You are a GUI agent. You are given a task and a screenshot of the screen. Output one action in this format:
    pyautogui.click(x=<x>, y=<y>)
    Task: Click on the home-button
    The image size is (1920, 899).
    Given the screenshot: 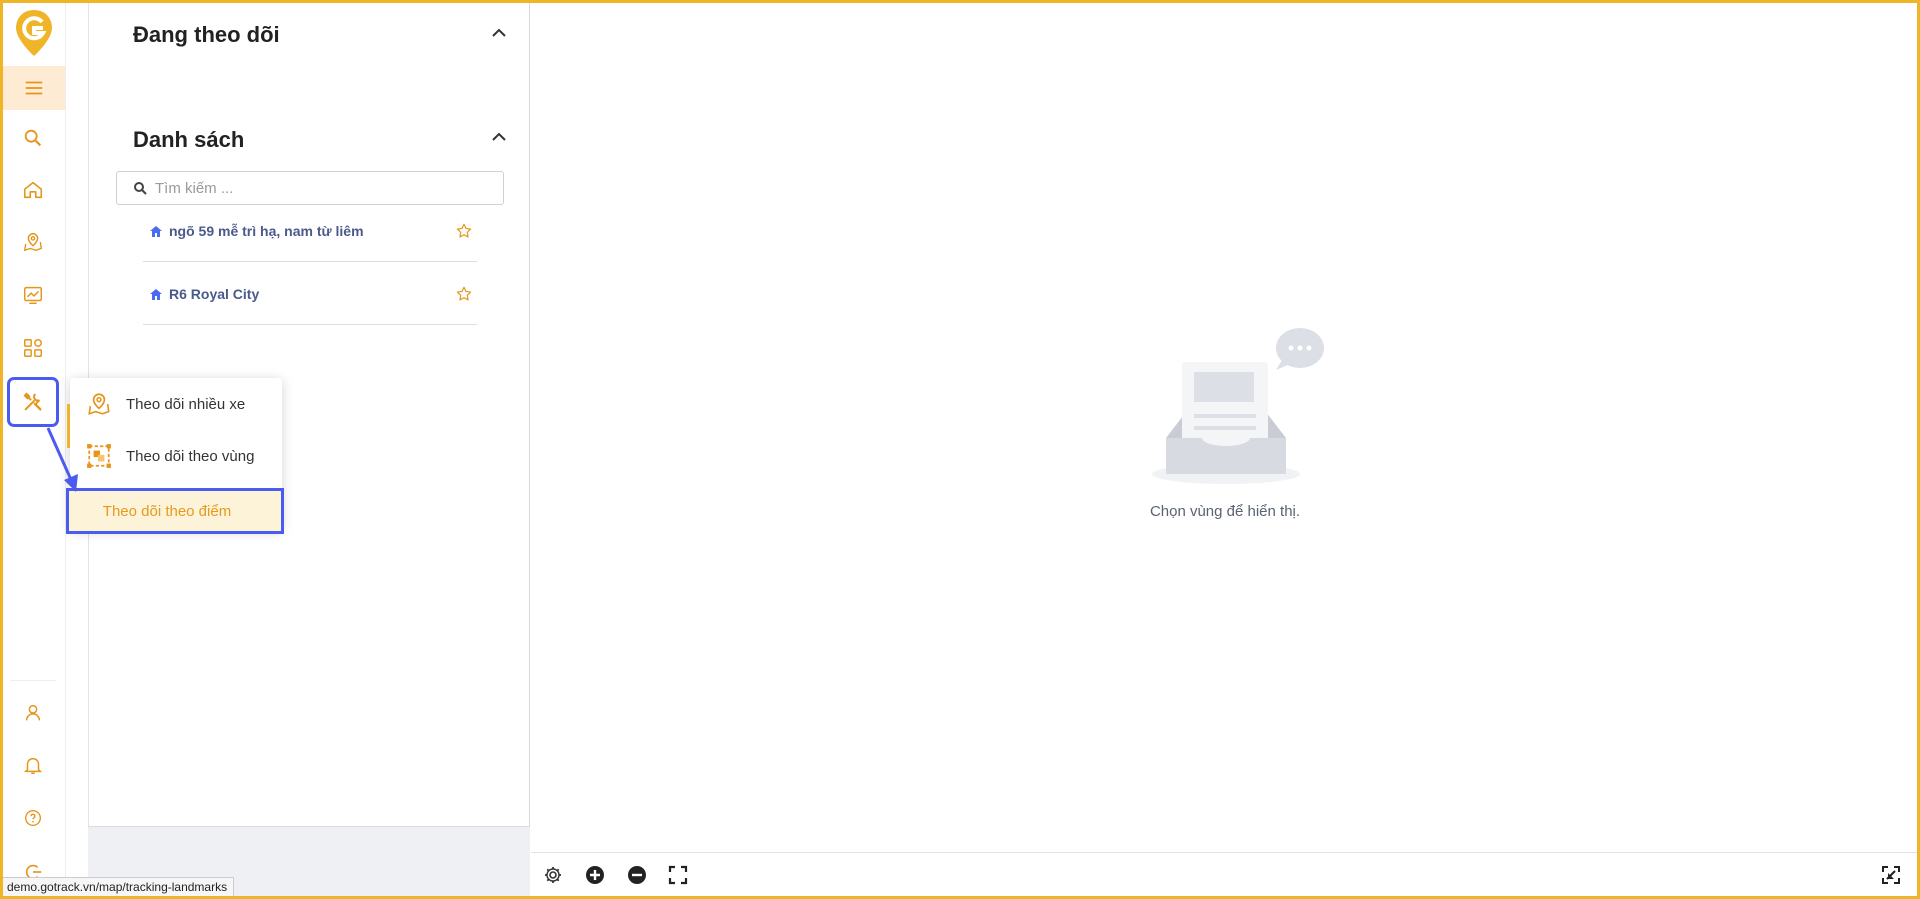 What is the action you would take?
    pyautogui.click(x=33, y=190)
    